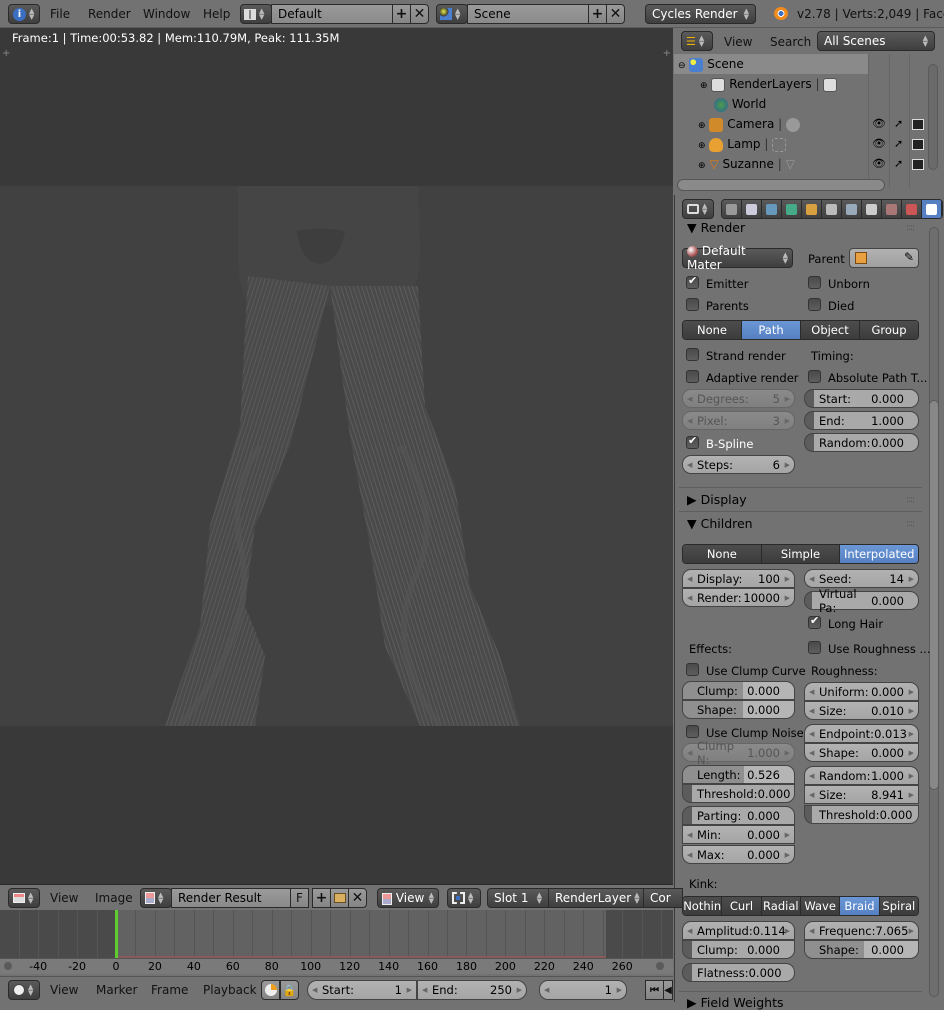  What do you see at coordinates (692, 669) in the screenshot?
I see `use-clump-curve-checkbox` at bounding box center [692, 669].